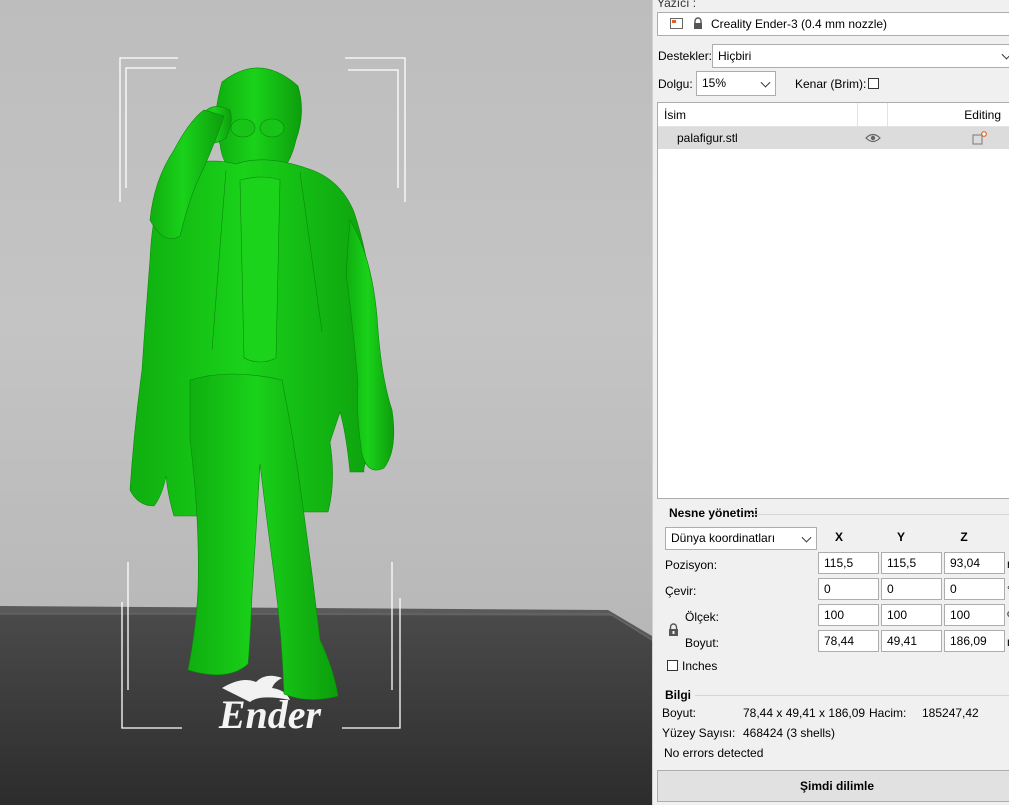  What do you see at coordinates (873, 83) in the screenshot?
I see `brim-checkbox` at bounding box center [873, 83].